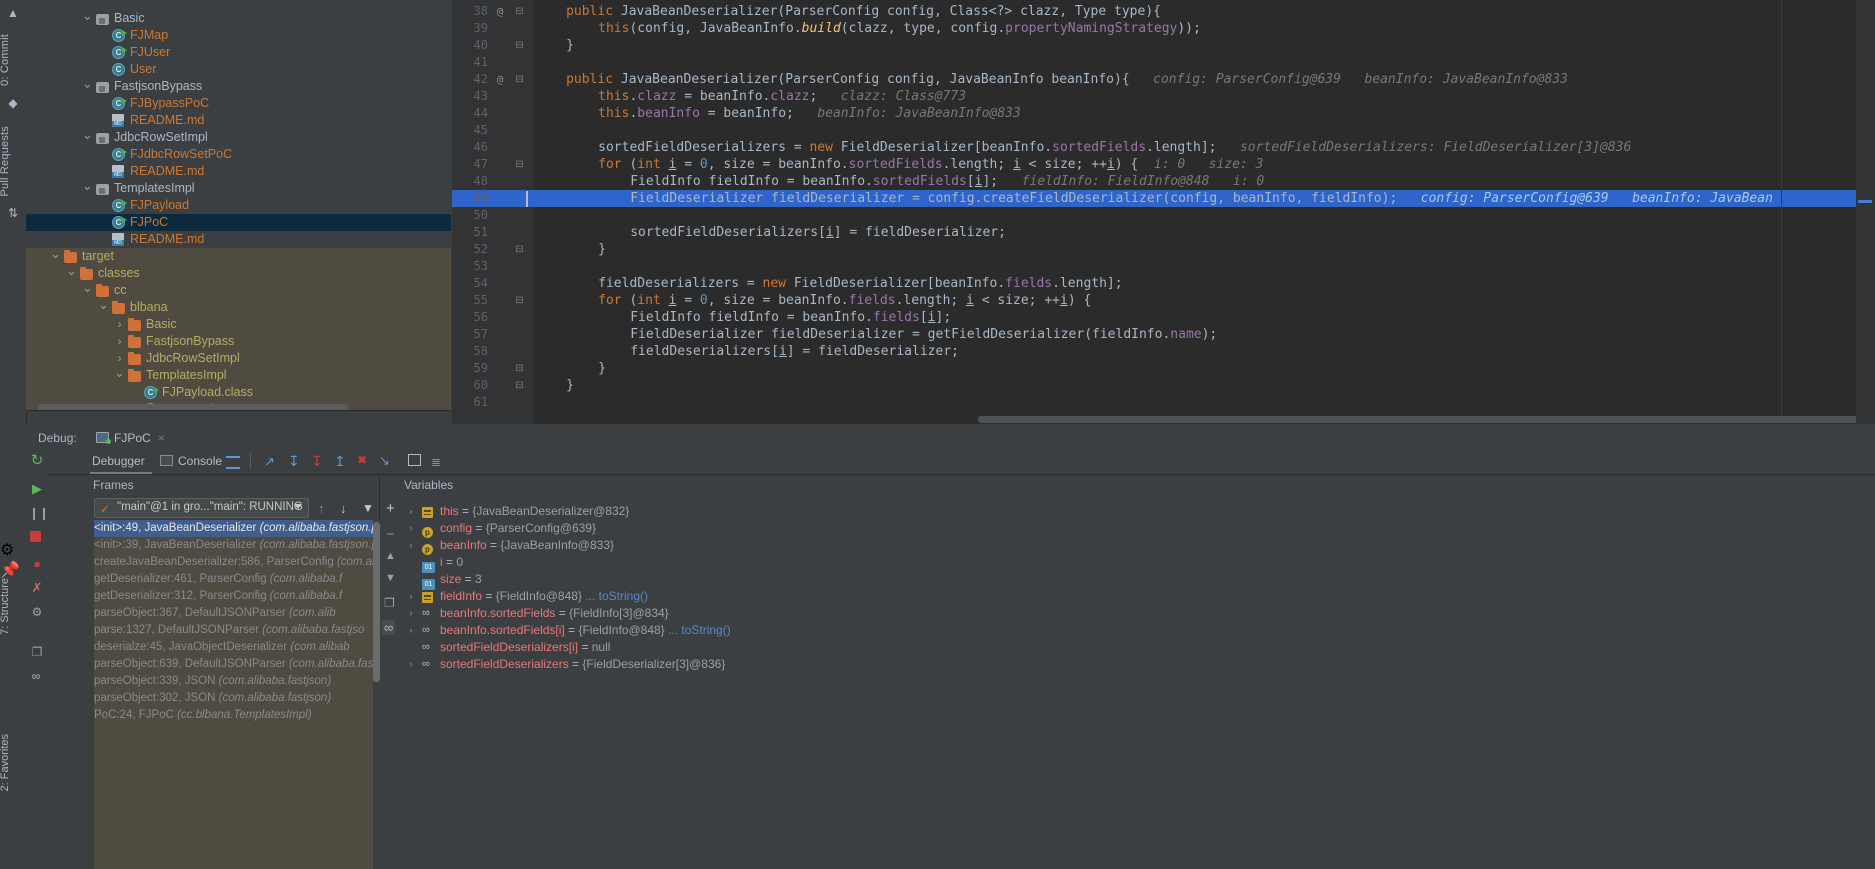  I want to click on tree-item-basic: › Basic, so click(238, 324).